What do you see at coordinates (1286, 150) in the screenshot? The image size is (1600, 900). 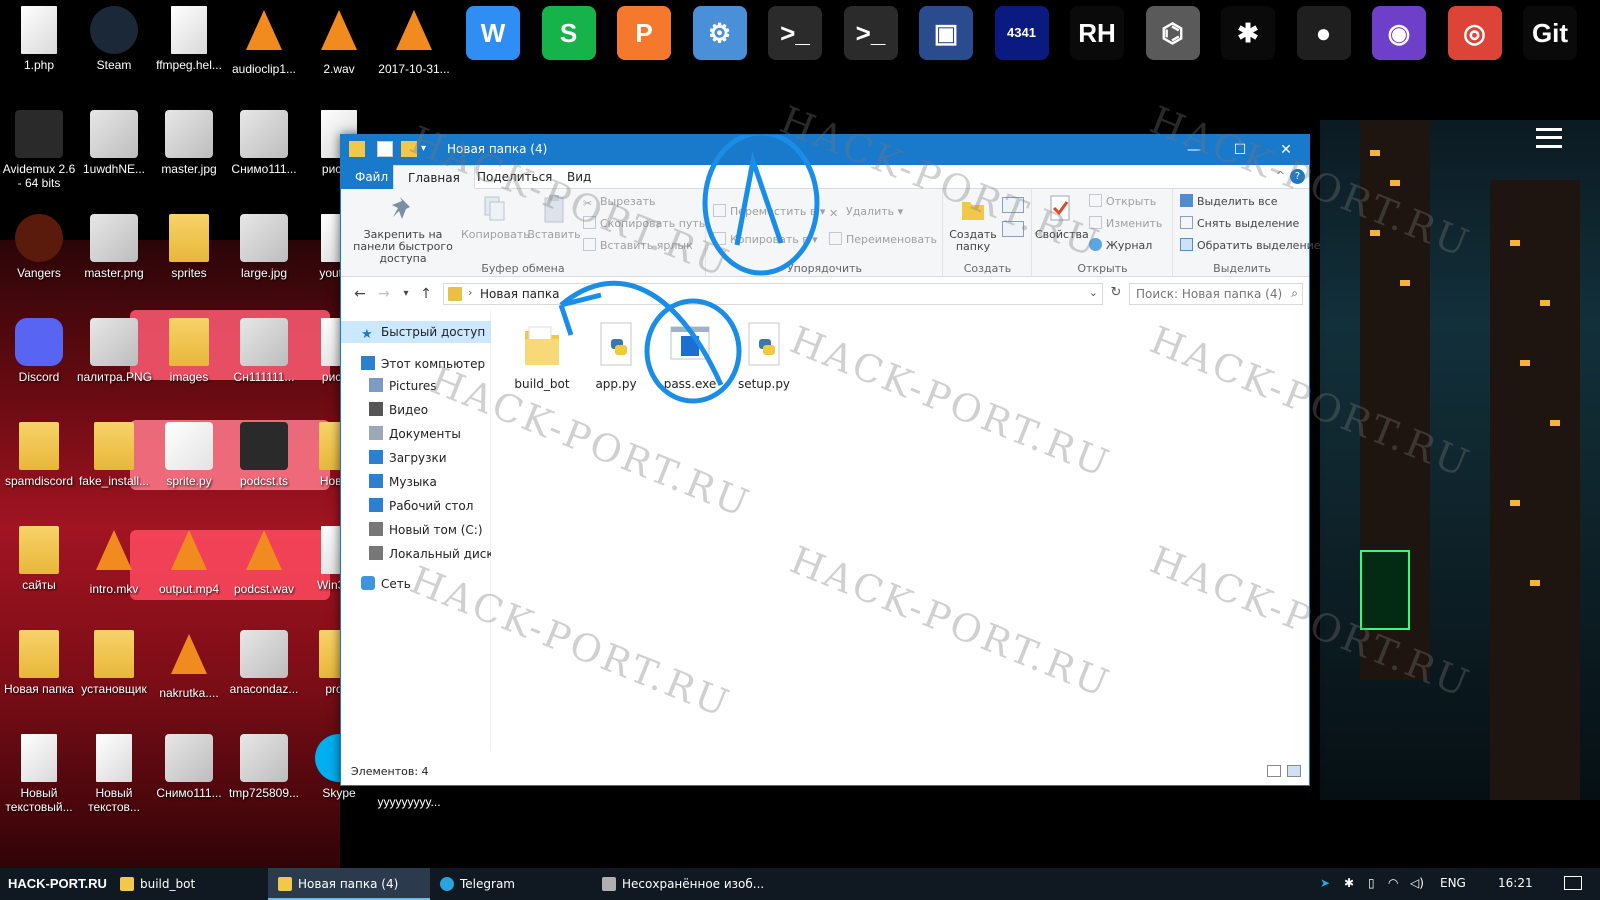 I see `close-button: ✕` at bounding box center [1286, 150].